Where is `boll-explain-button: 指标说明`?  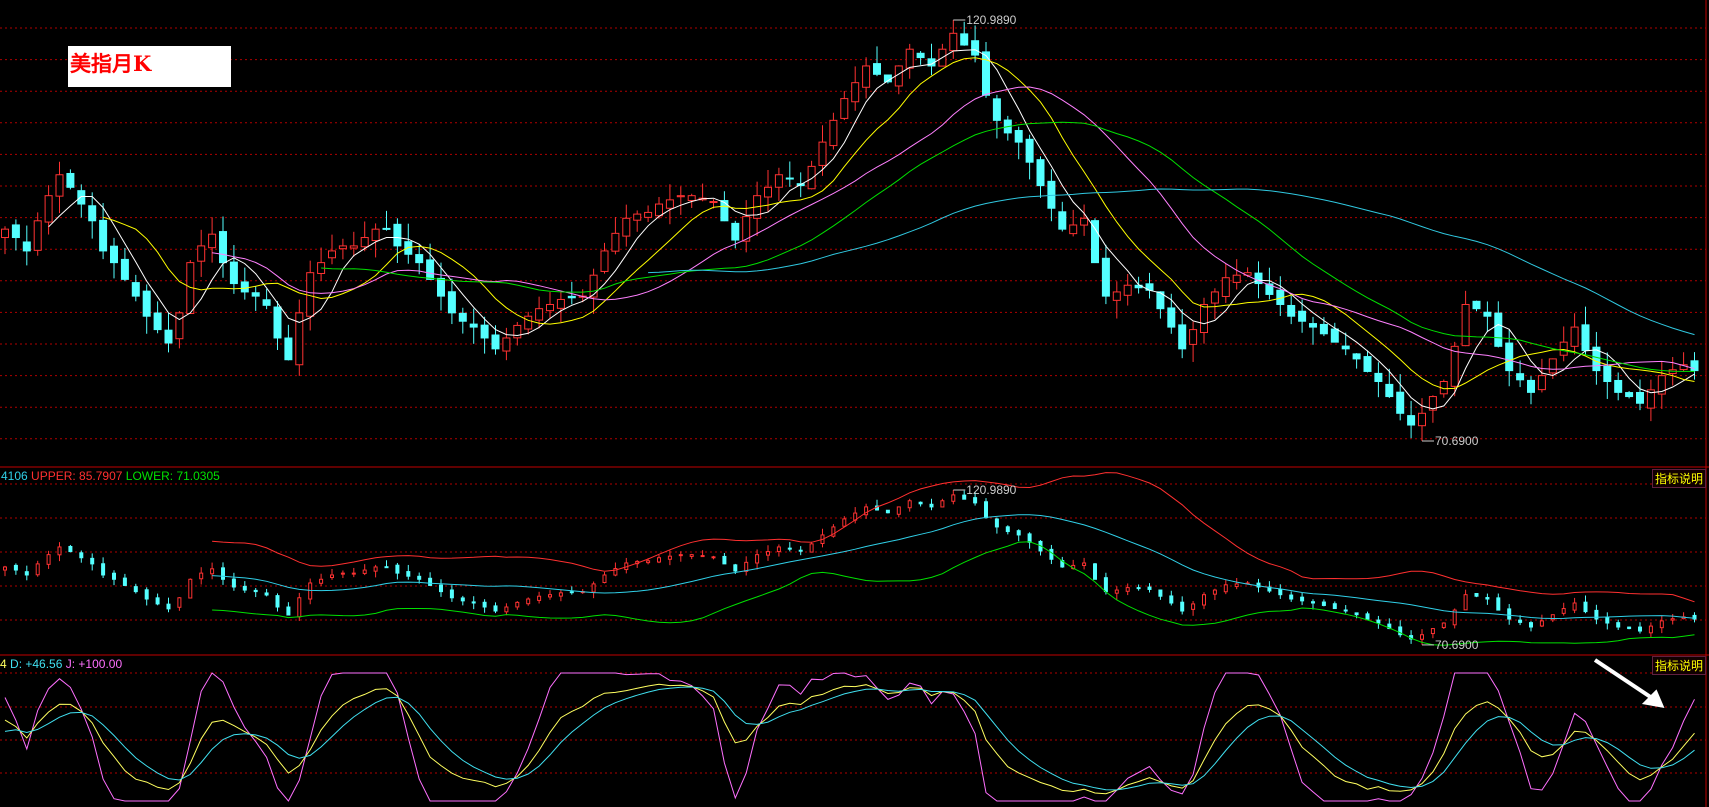 boll-explain-button: 指标说明 is located at coordinates (1678, 478).